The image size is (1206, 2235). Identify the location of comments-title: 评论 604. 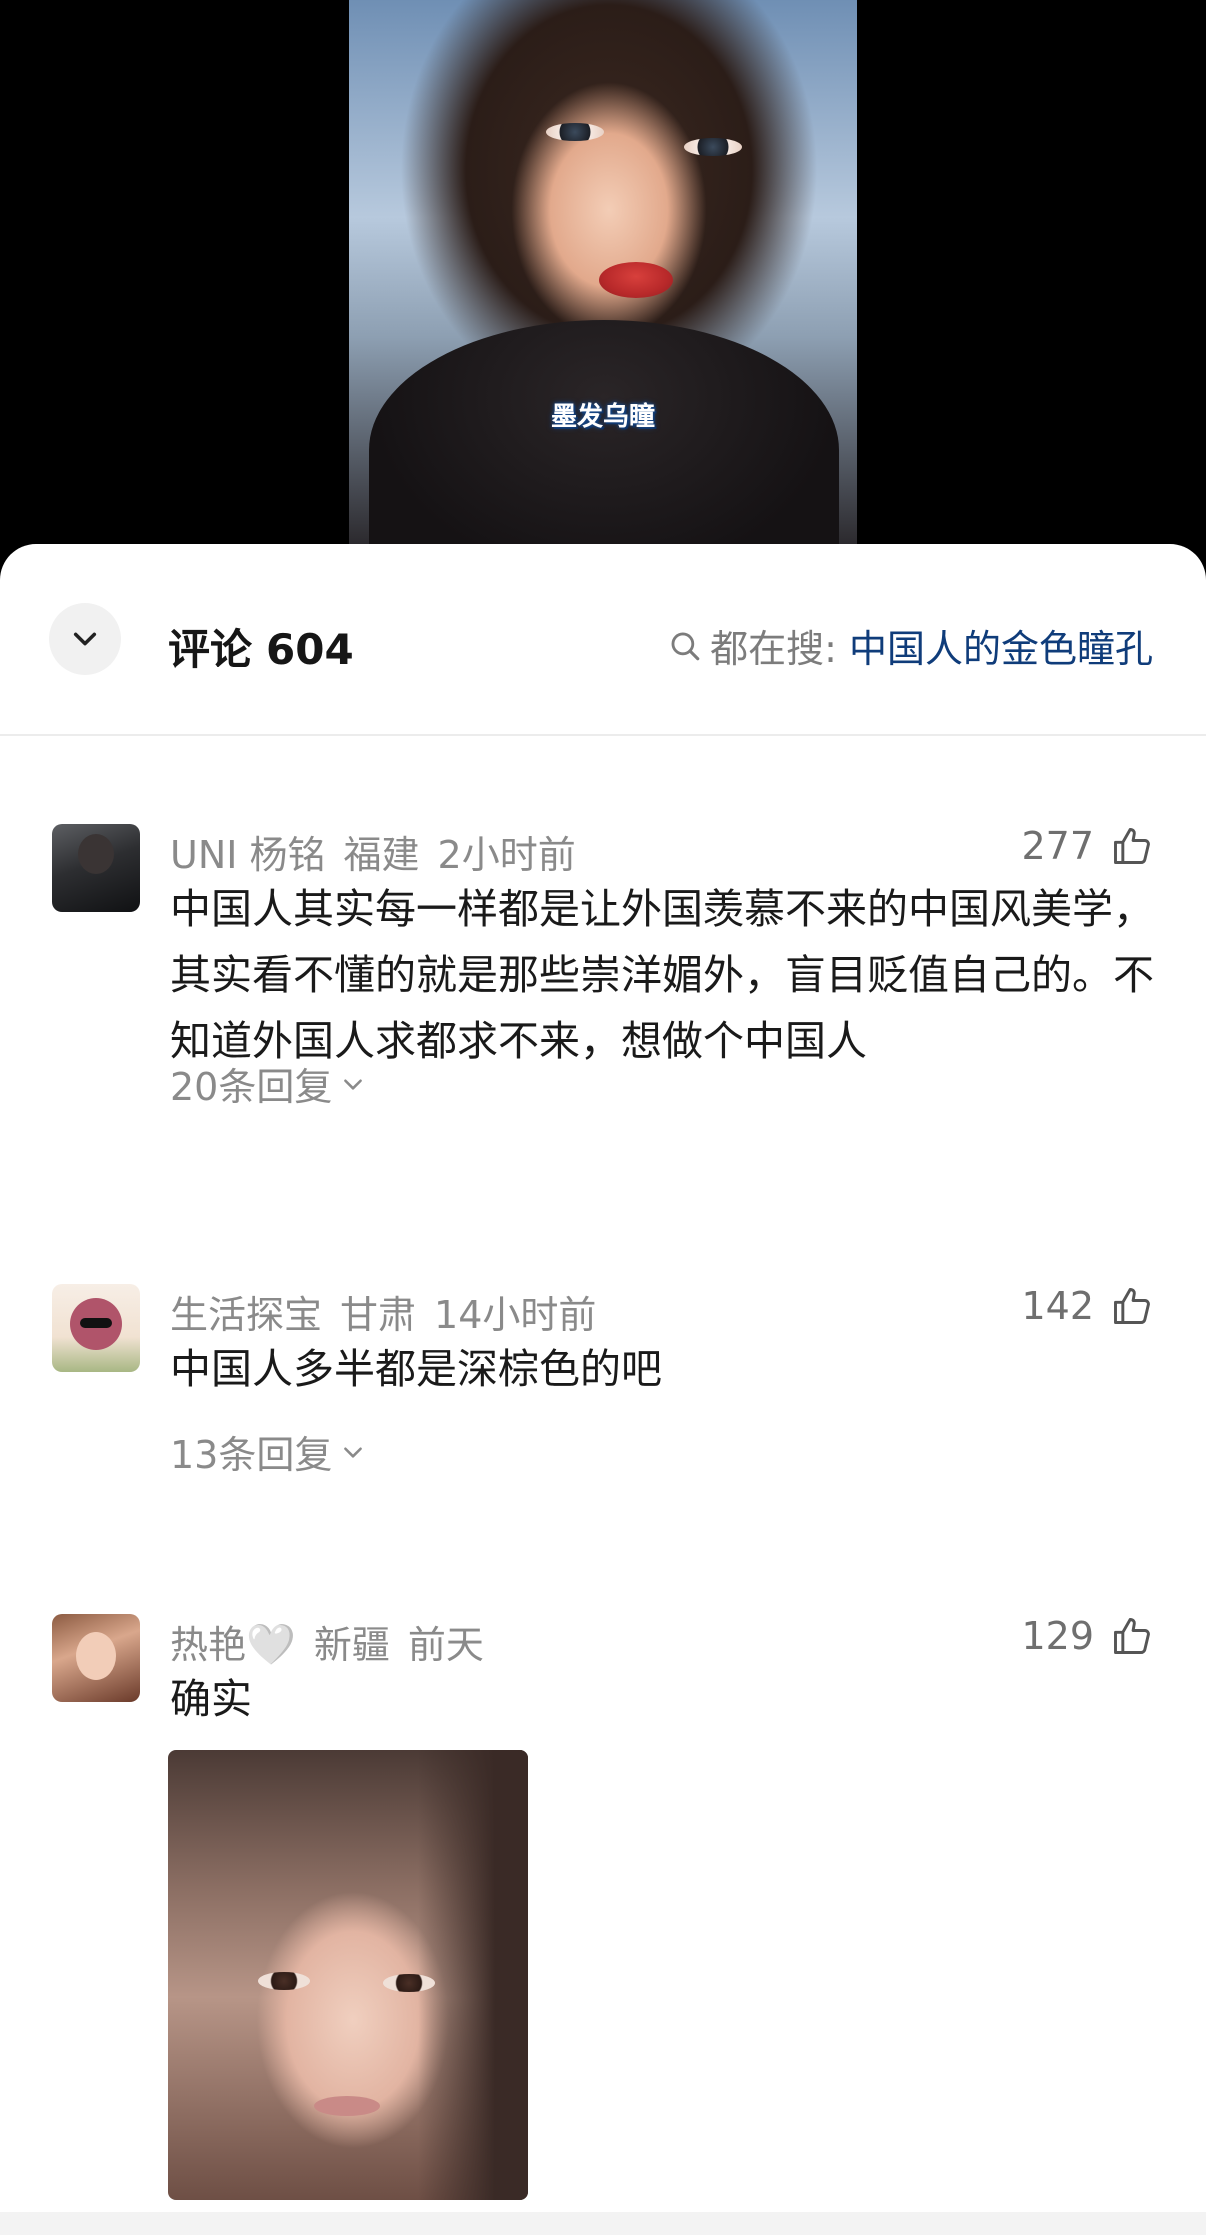
(261, 646).